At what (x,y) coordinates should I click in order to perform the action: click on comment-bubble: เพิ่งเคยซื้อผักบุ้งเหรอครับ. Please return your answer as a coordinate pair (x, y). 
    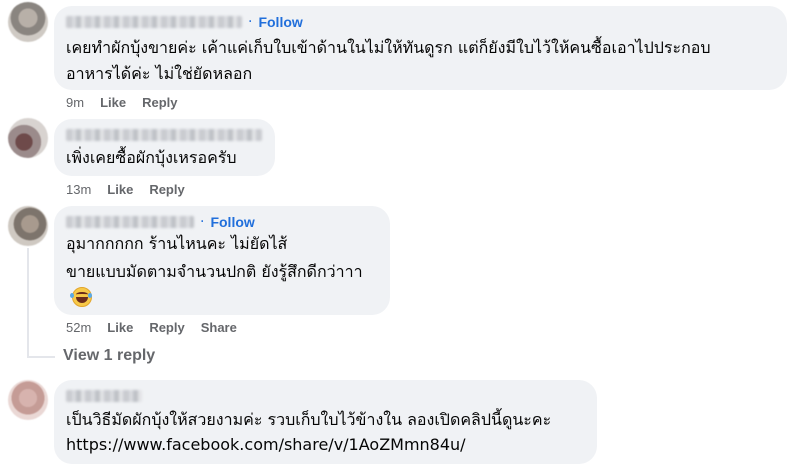
    Looking at the image, I should click on (164, 147).